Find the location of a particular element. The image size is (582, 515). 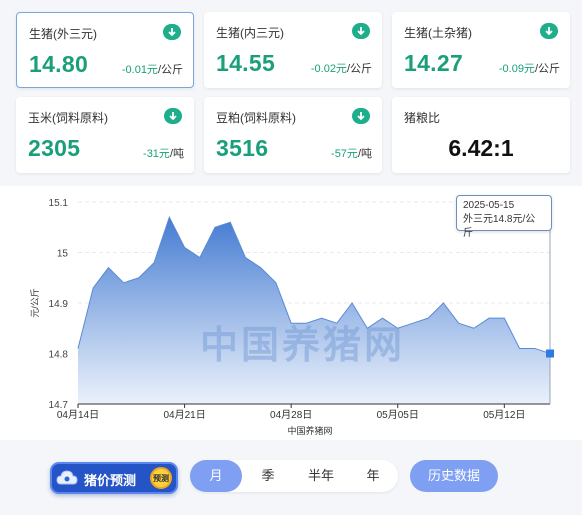

card-name: 生猪(外三元) is located at coordinates (63, 34).